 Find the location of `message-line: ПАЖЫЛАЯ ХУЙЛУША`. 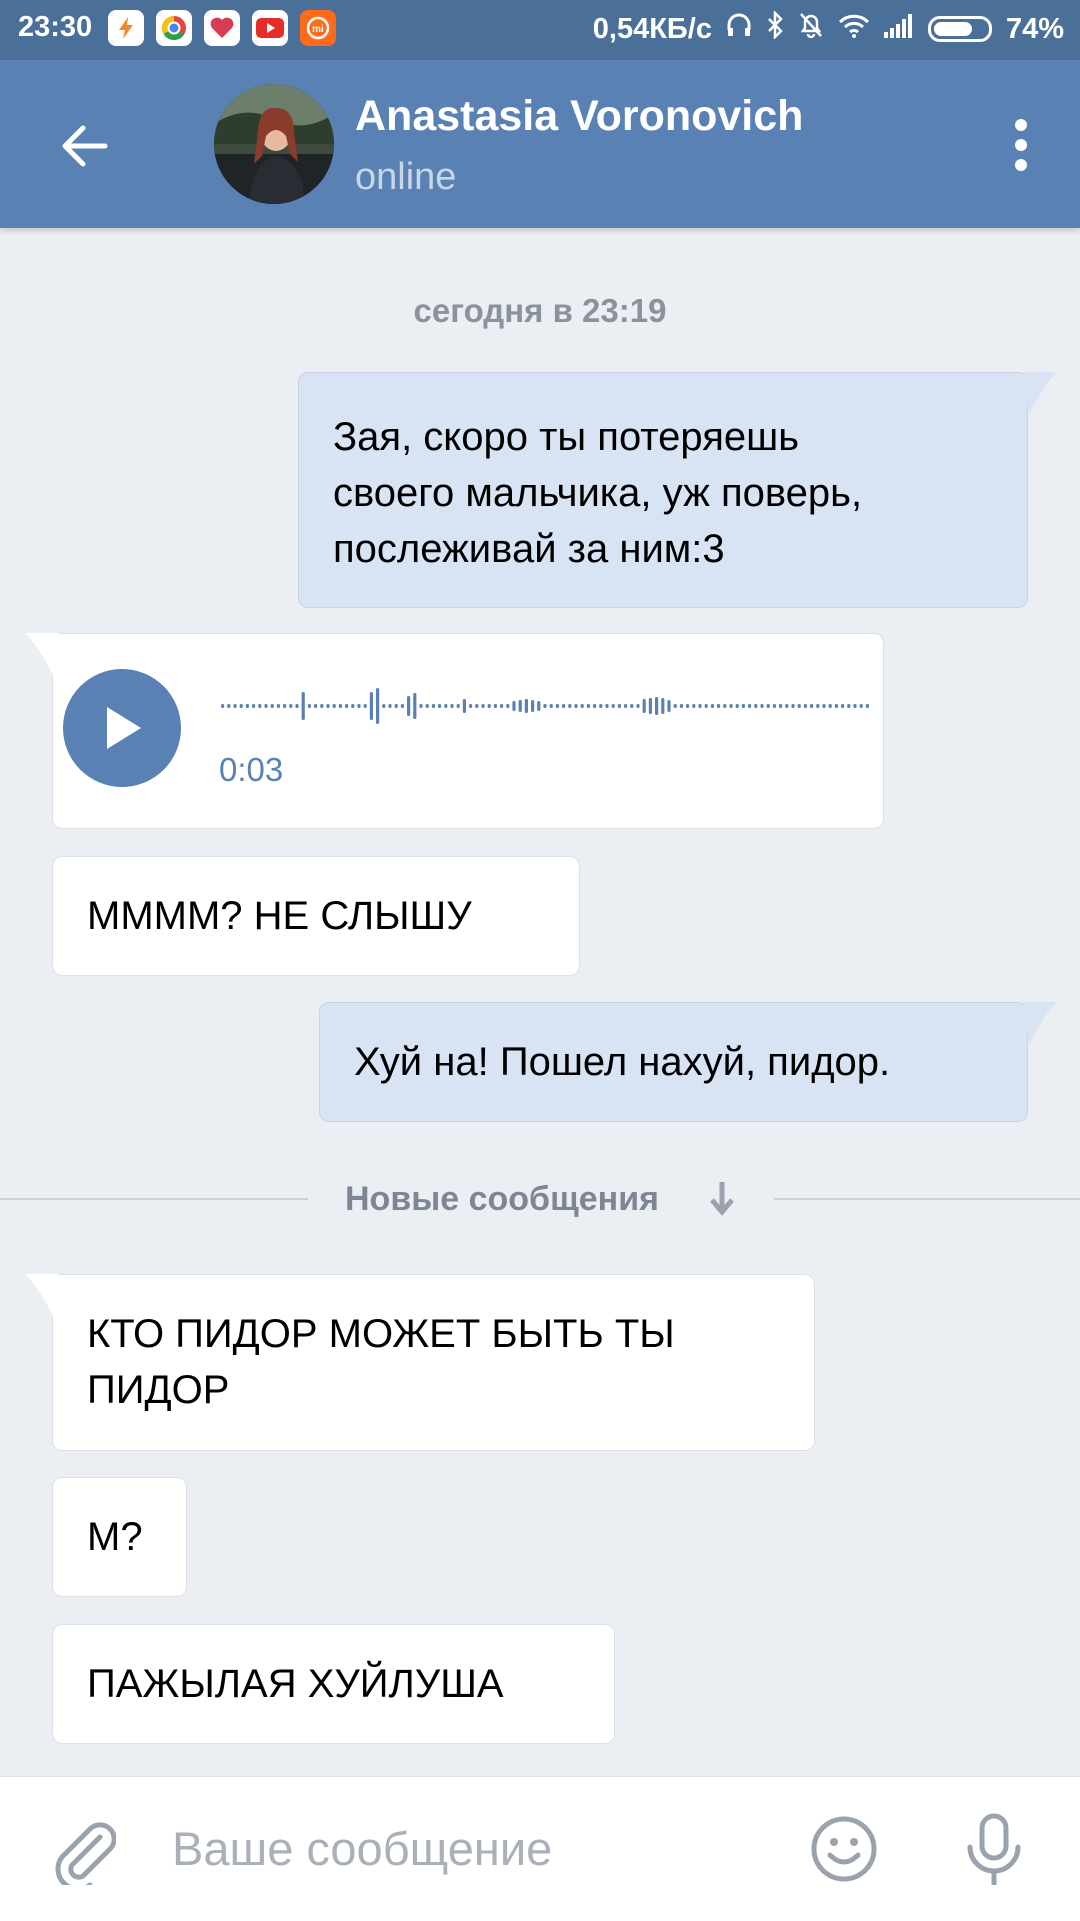

message-line: ПАЖЫЛАЯ ХУЙЛУША is located at coordinates (295, 1684).